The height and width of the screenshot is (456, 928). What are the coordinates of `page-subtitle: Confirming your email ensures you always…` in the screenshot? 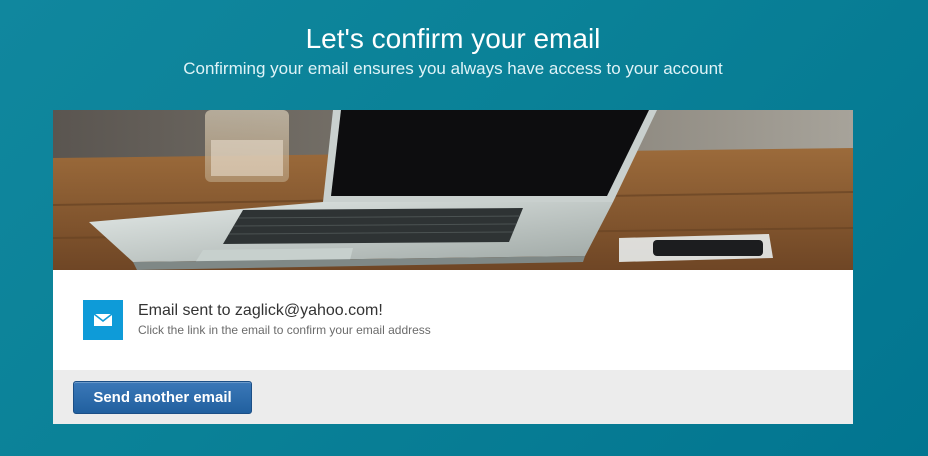 It's located at (453, 68).